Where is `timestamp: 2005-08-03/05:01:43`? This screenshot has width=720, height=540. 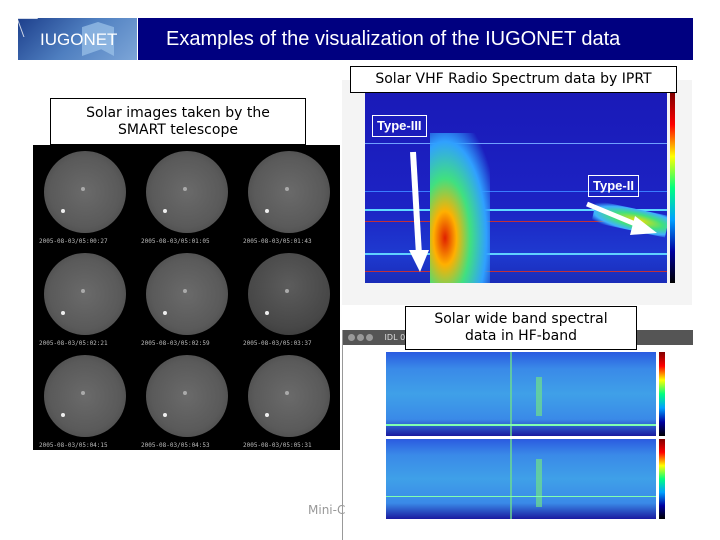
timestamp: 2005-08-03/05:01:43 is located at coordinates (277, 241).